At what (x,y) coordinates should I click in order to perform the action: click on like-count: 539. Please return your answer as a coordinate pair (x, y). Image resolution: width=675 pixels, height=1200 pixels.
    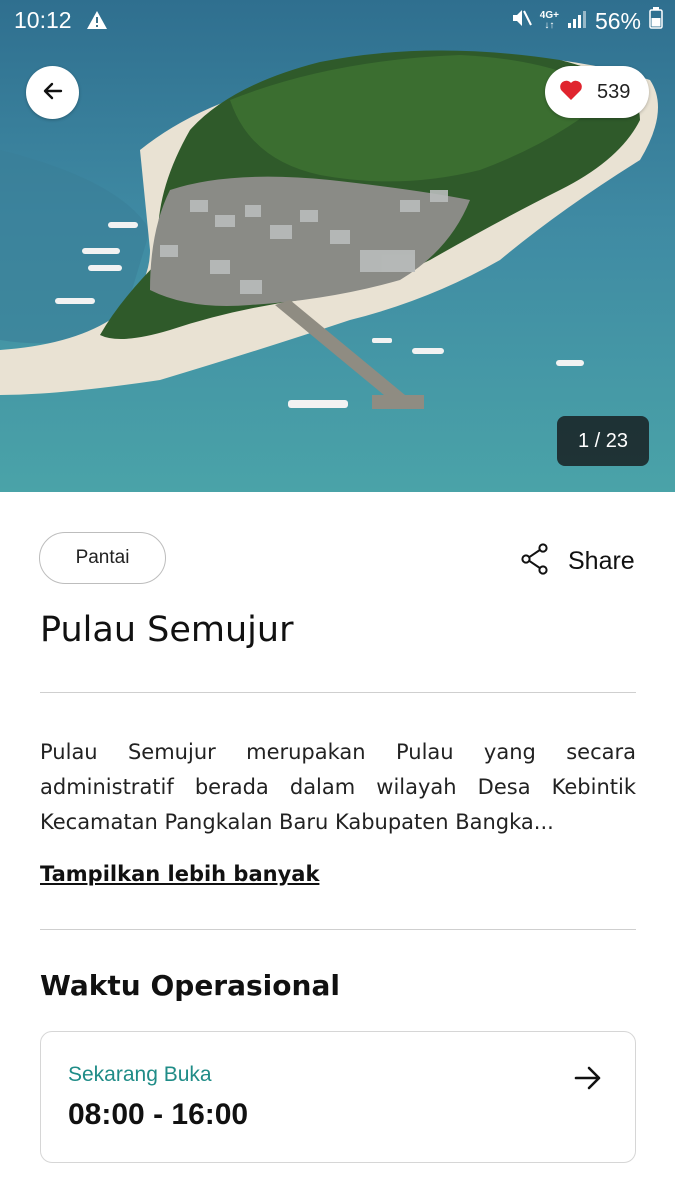
    Looking at the image, I should click on (614, 91).